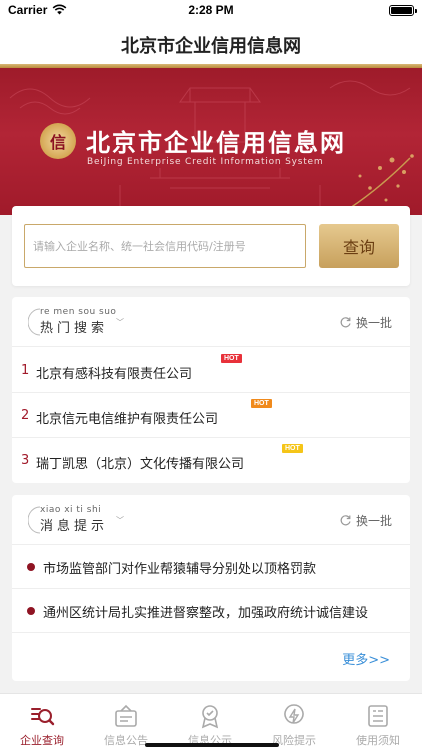 The image size is (422, 750). Describe the element at coordinates (366, 658) in the screenshot. I see `more-link: 更多>>` at that location.